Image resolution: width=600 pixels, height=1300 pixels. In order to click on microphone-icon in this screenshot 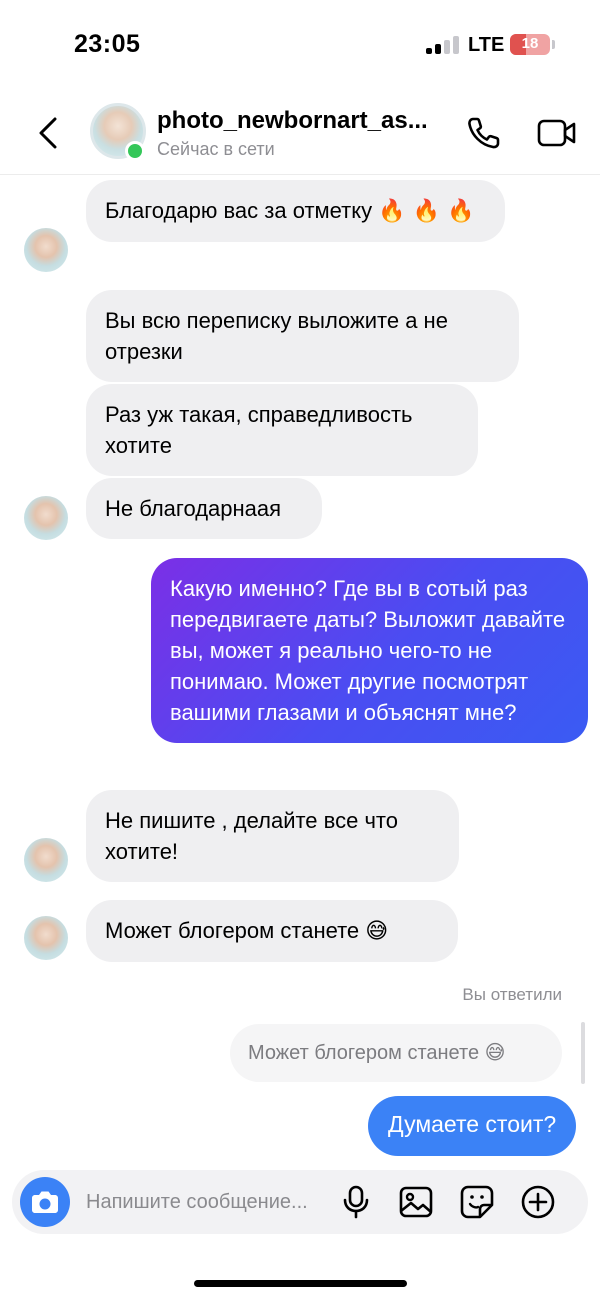, I will do `click(356, 1202)`.